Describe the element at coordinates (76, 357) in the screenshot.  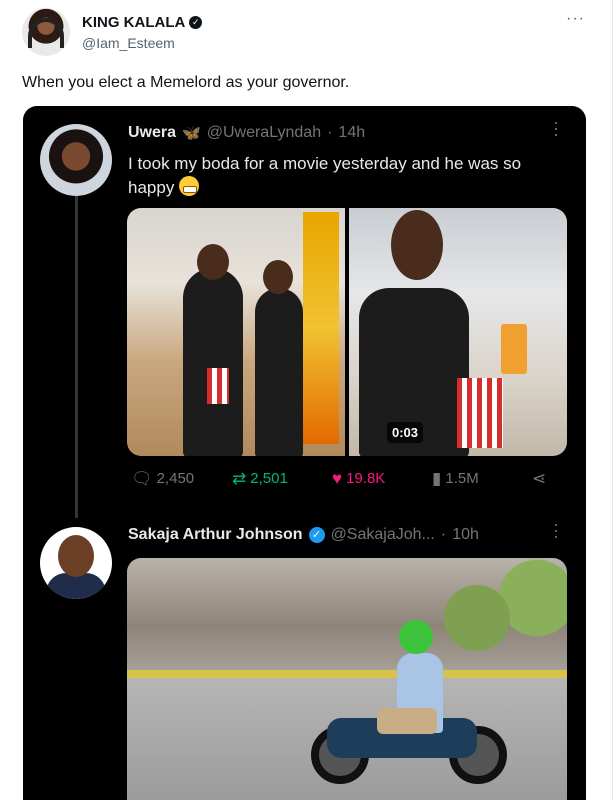
I see `thread-connector-line` at that location.